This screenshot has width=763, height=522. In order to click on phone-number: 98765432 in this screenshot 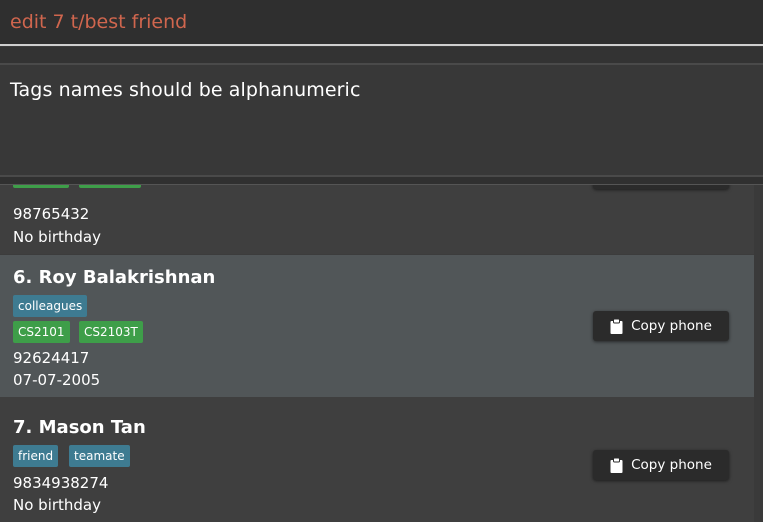, I will do `click(51, 214)`.